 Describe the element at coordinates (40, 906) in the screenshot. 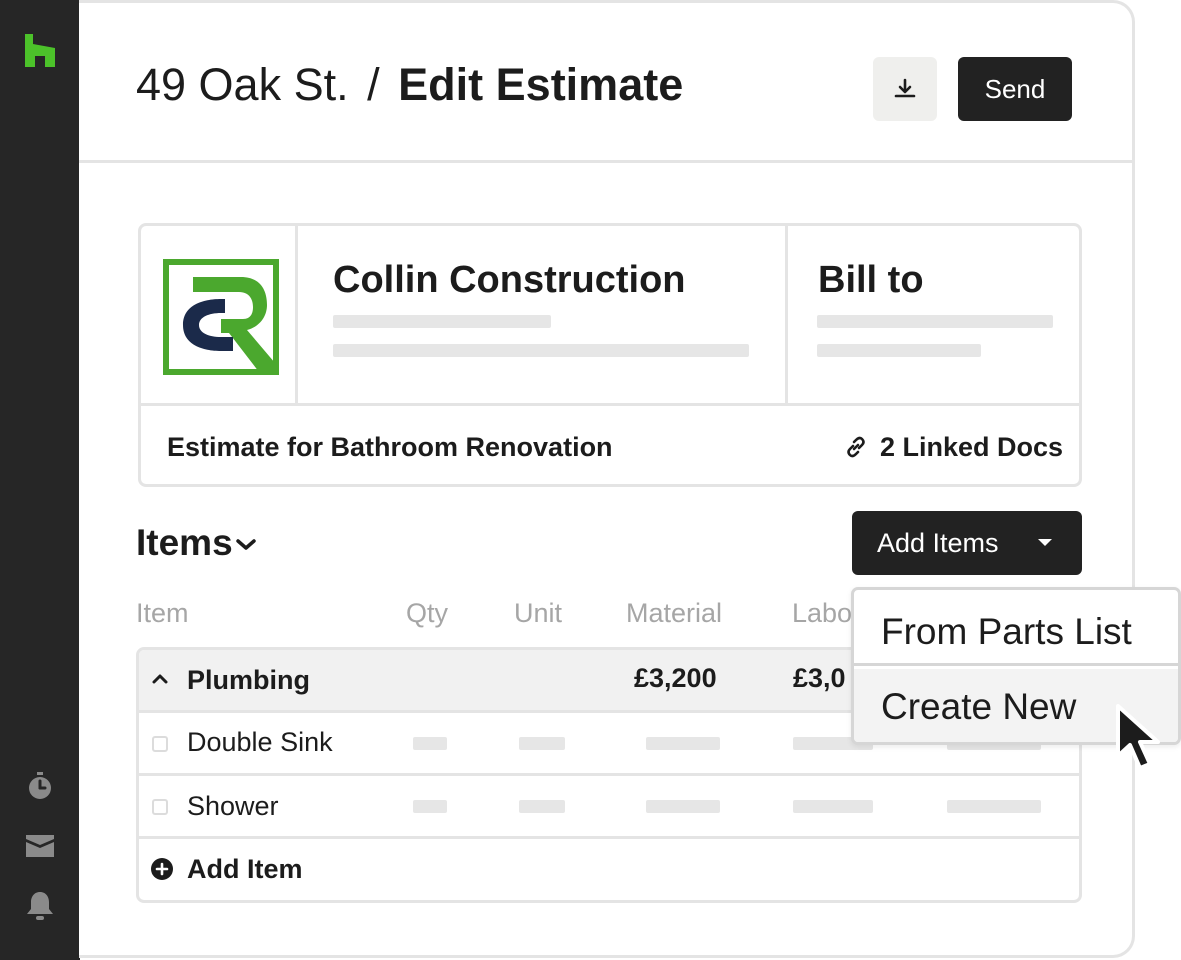

I see `bell-icon` at that location.